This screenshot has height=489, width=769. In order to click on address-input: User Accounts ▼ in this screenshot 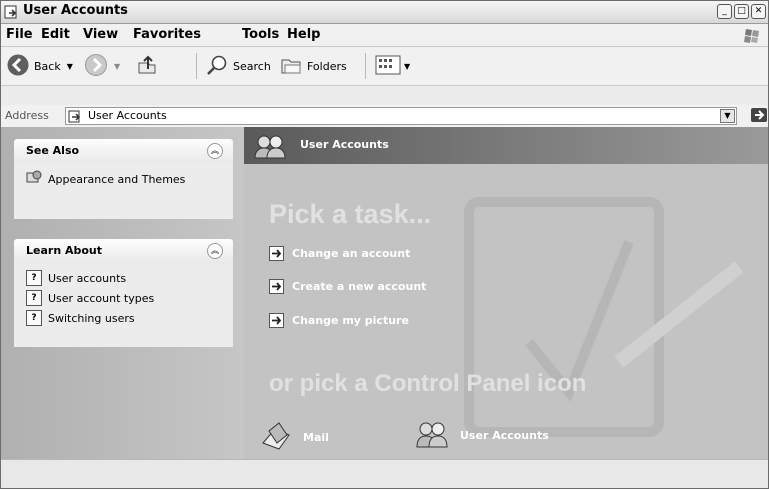, I will do `click(401, 116)`.